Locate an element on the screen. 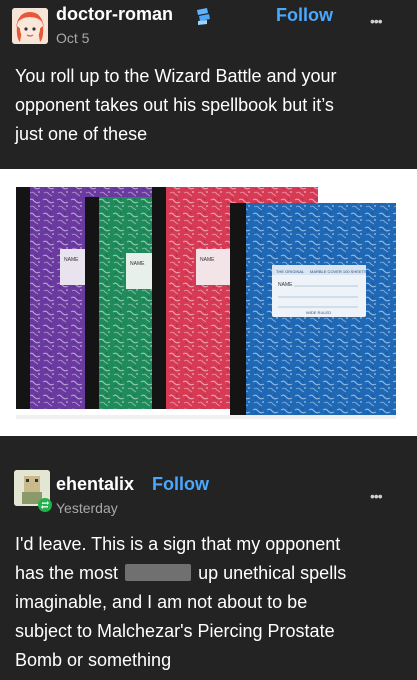 Image resolution: width=417 pixels, height=680 pixels. text-fragment: has the most is located at coordinates (67, 573).